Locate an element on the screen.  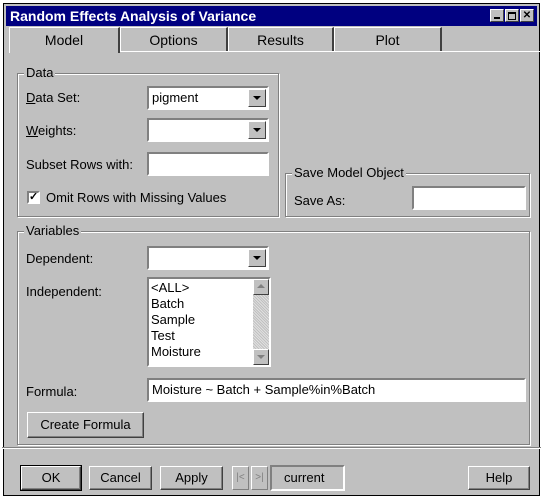
footer-separator is located at coordinates (271, 448).